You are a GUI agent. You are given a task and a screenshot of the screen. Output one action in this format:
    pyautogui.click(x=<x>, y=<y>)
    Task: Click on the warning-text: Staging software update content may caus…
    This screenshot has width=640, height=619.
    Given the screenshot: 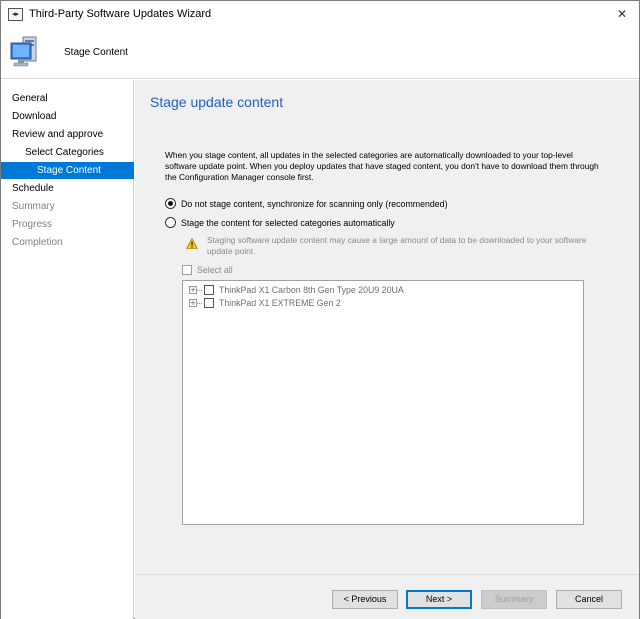 What is the action you would take?
    pyautogui.click(x=397, y=245)
    